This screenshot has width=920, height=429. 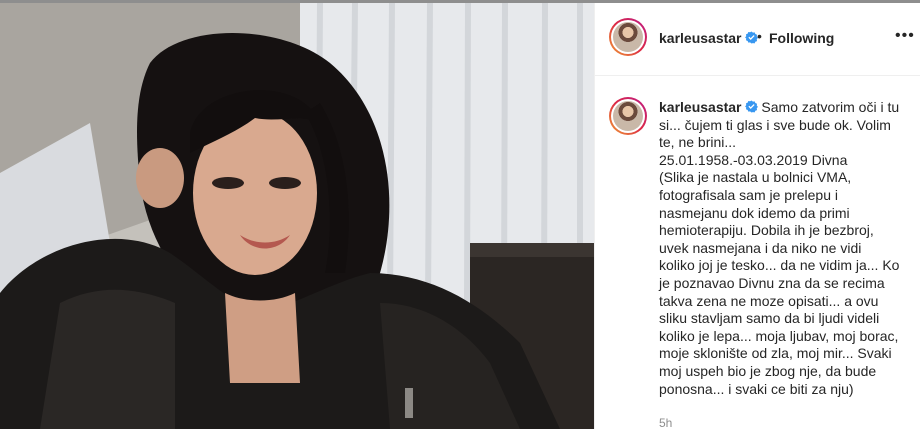 What do you see at coordinates (753, 159) in the screenshot?
I see `caption-text: 25.01.1958.-03.03.2019 Divna` at bounding box center [753, 159].